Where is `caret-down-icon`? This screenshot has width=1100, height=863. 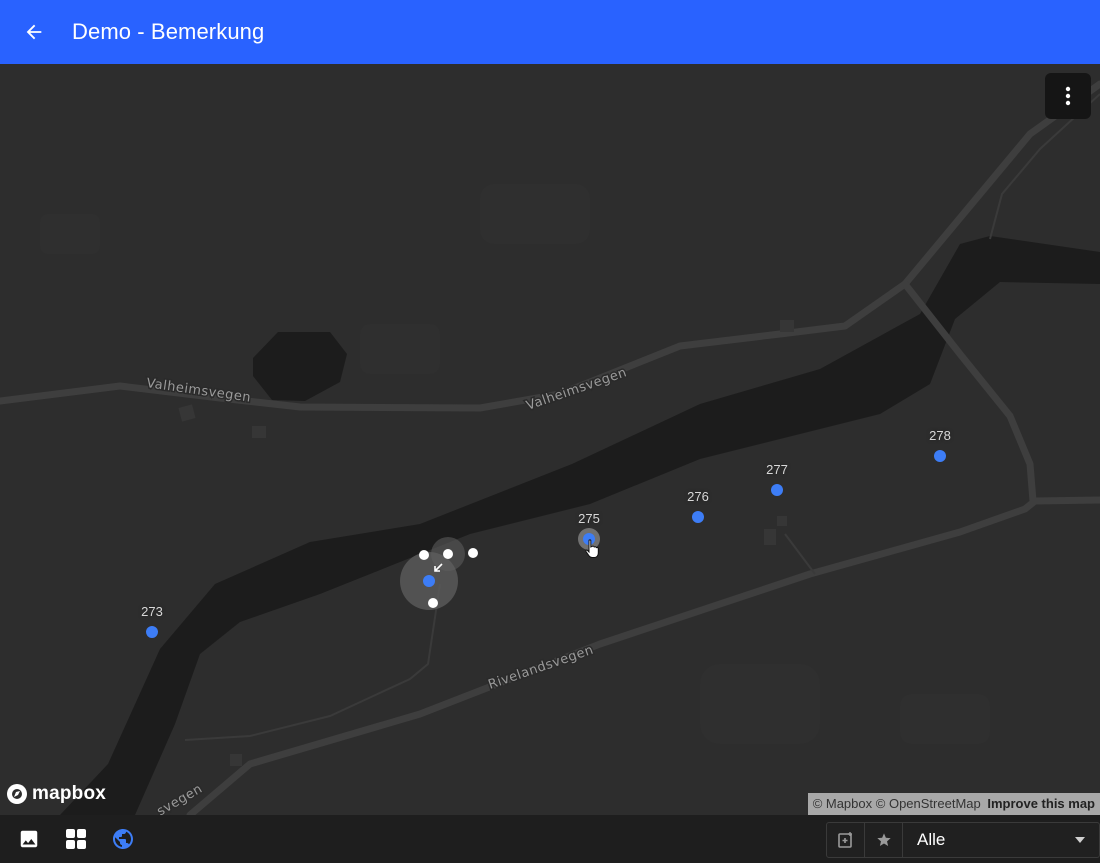
caret-down-icon is located at coordinates (1080, 840).